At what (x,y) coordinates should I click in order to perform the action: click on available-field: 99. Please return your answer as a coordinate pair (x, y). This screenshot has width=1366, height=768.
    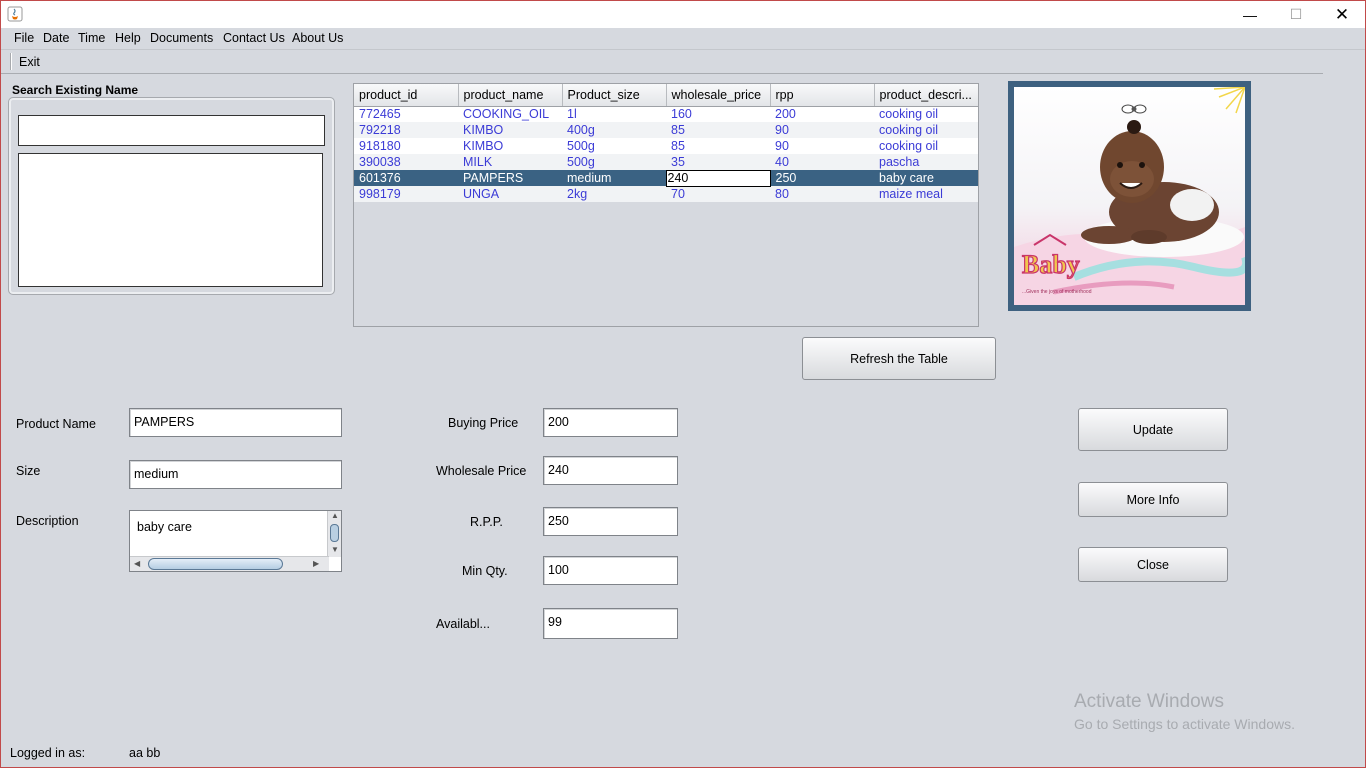
    Looking at the image, I should click on (610, 623).